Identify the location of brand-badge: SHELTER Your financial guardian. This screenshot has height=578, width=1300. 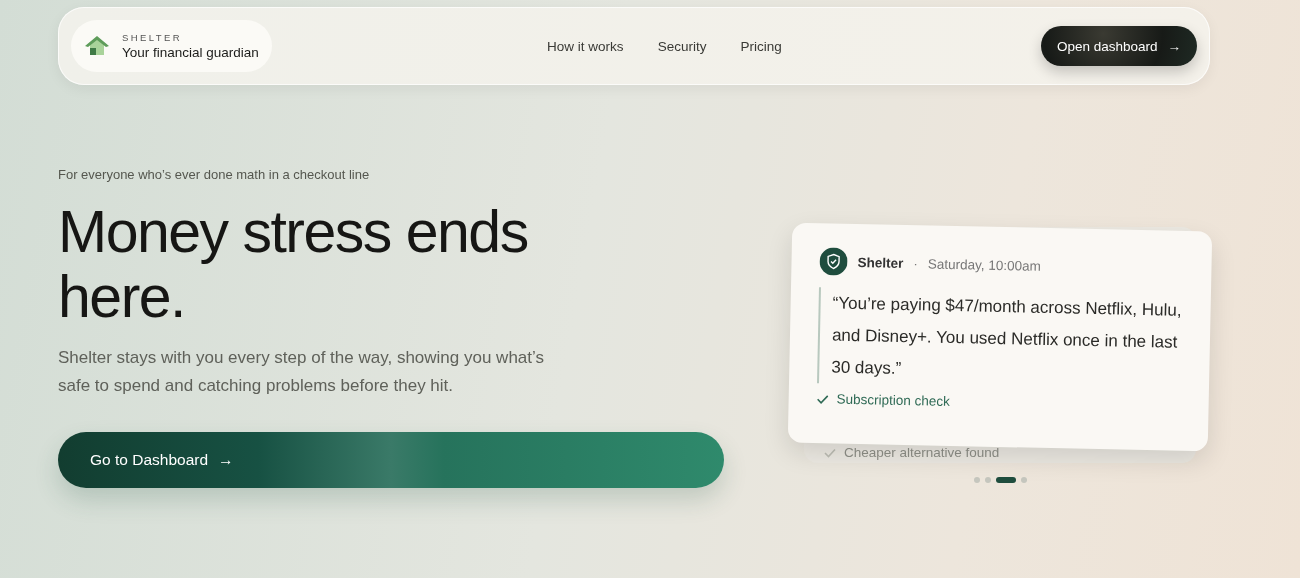
(171, 46).